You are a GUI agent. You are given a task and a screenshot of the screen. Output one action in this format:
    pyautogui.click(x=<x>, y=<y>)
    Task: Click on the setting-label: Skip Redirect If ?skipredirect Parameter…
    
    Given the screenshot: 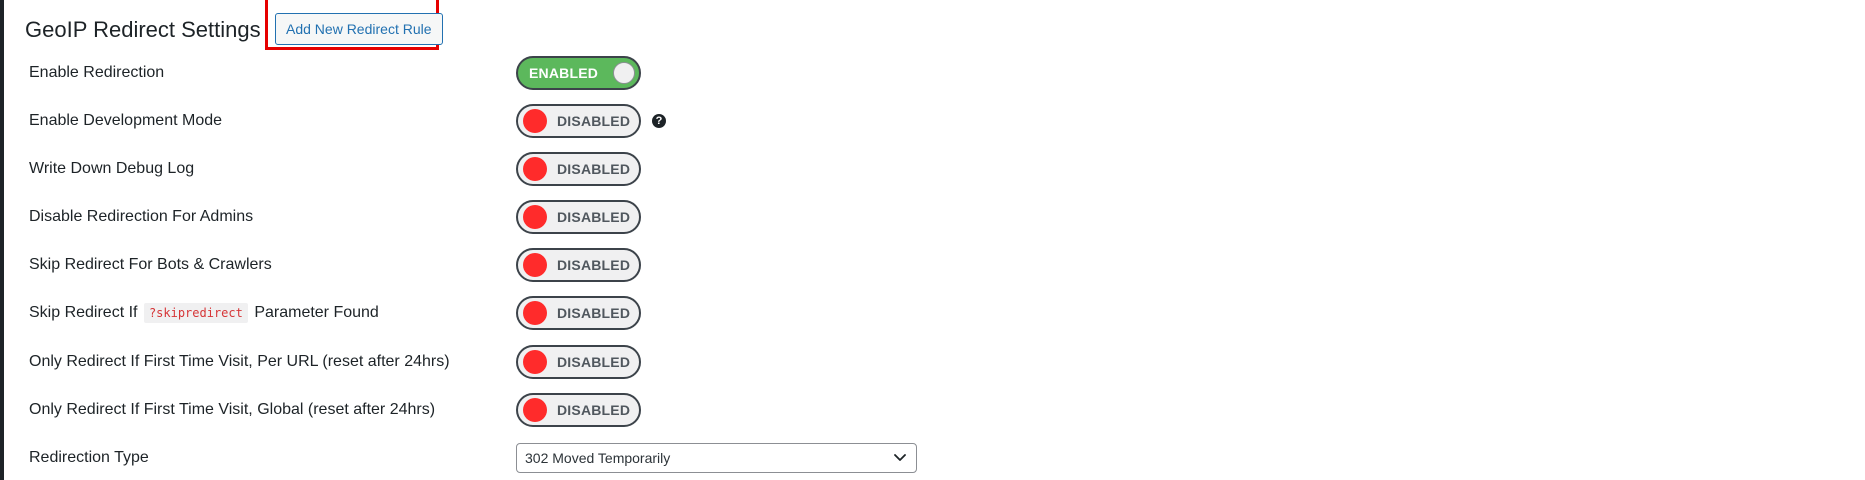 What is the action you would take?
    pyautogui.click(x=204, y=313)
    